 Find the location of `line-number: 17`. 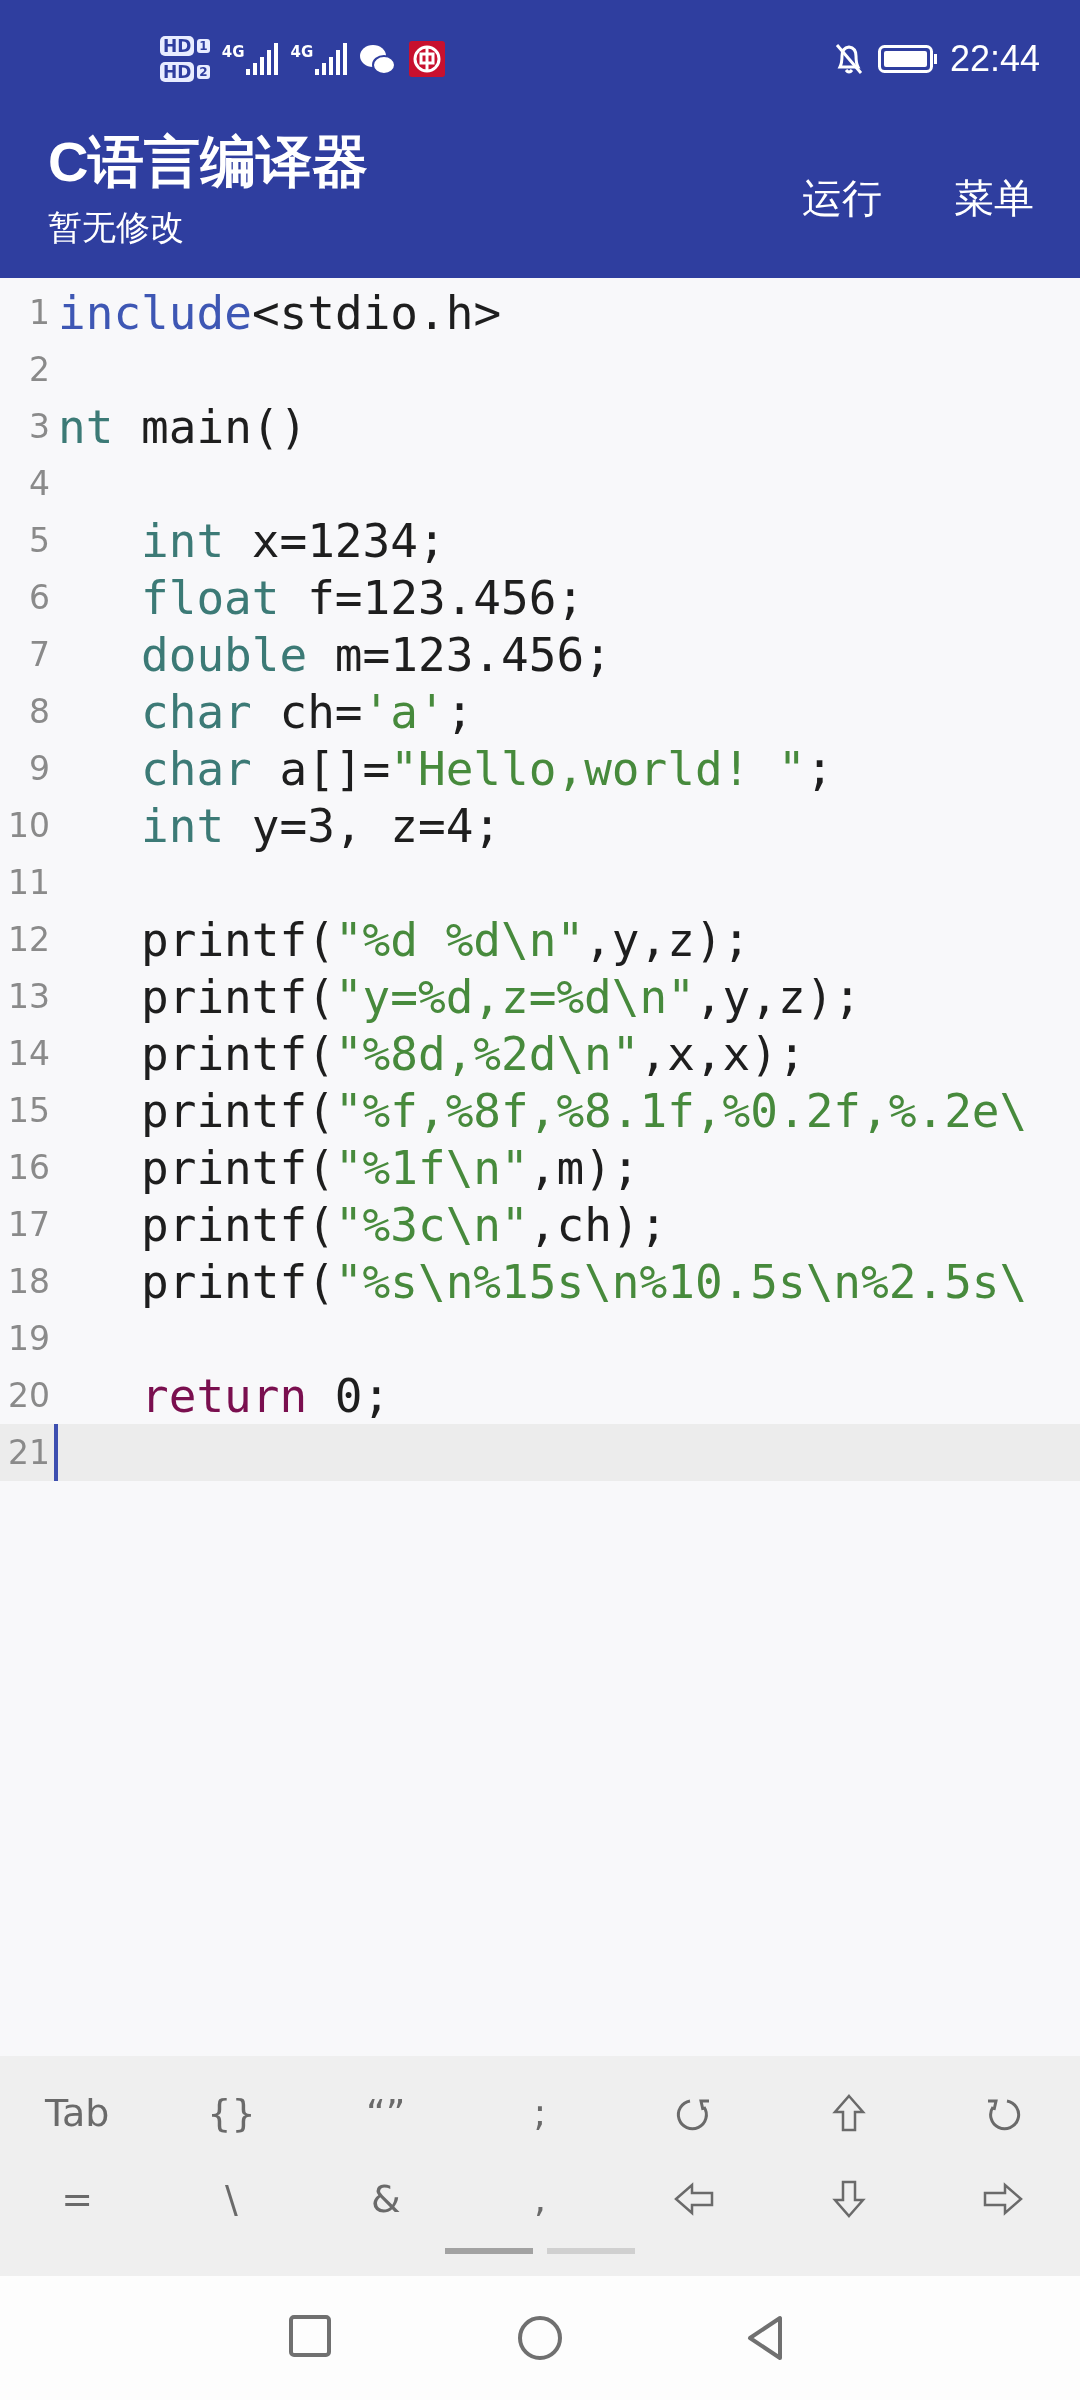

line-number: 17 is located at coordinates (28, 1224).